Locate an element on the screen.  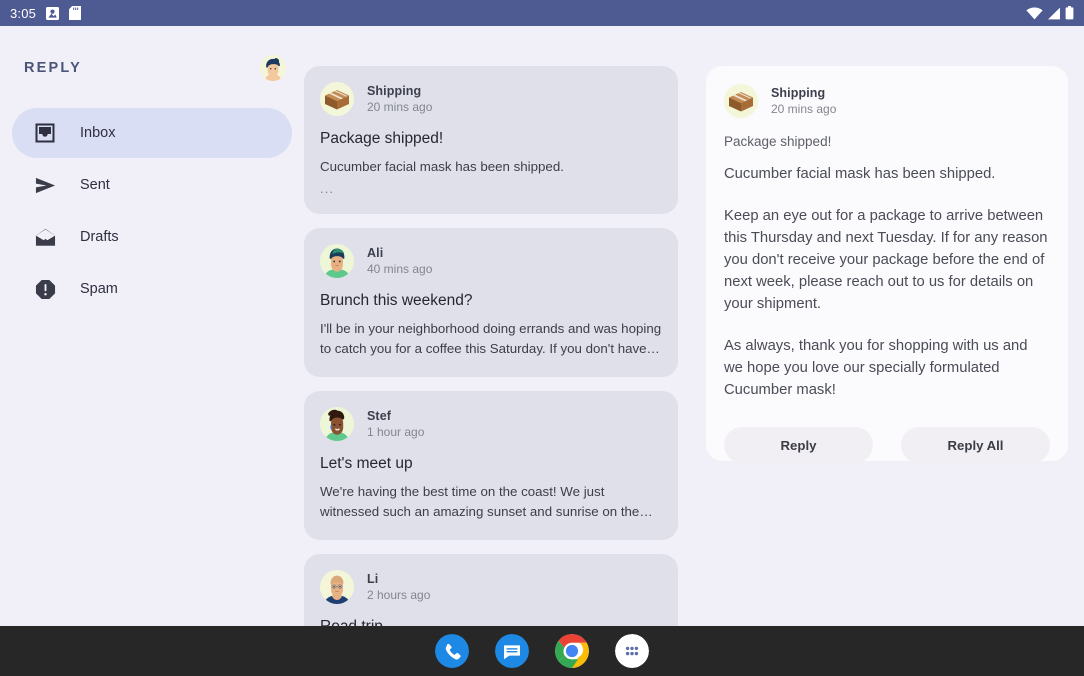
spam-icon is located at coordinates (45, 289).